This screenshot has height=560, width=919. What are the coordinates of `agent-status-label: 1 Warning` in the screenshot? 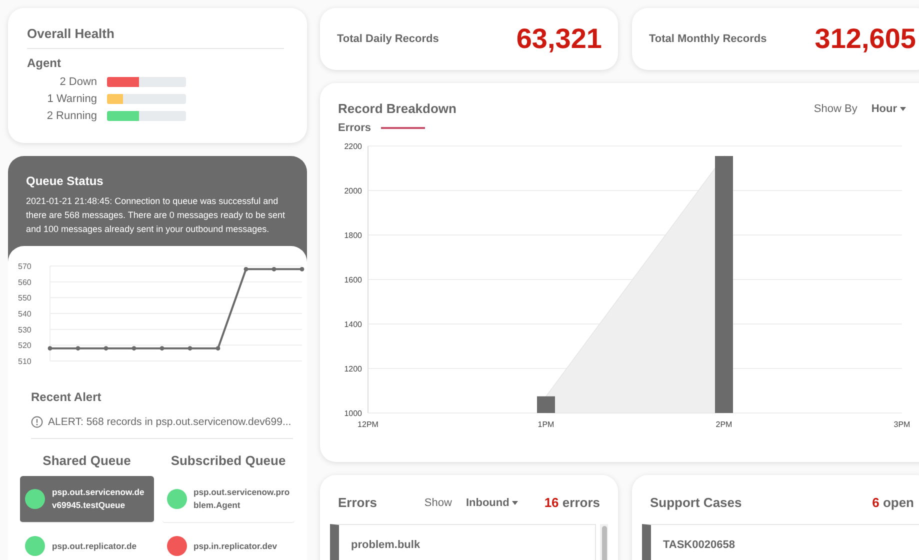 It's located at (71, 98).